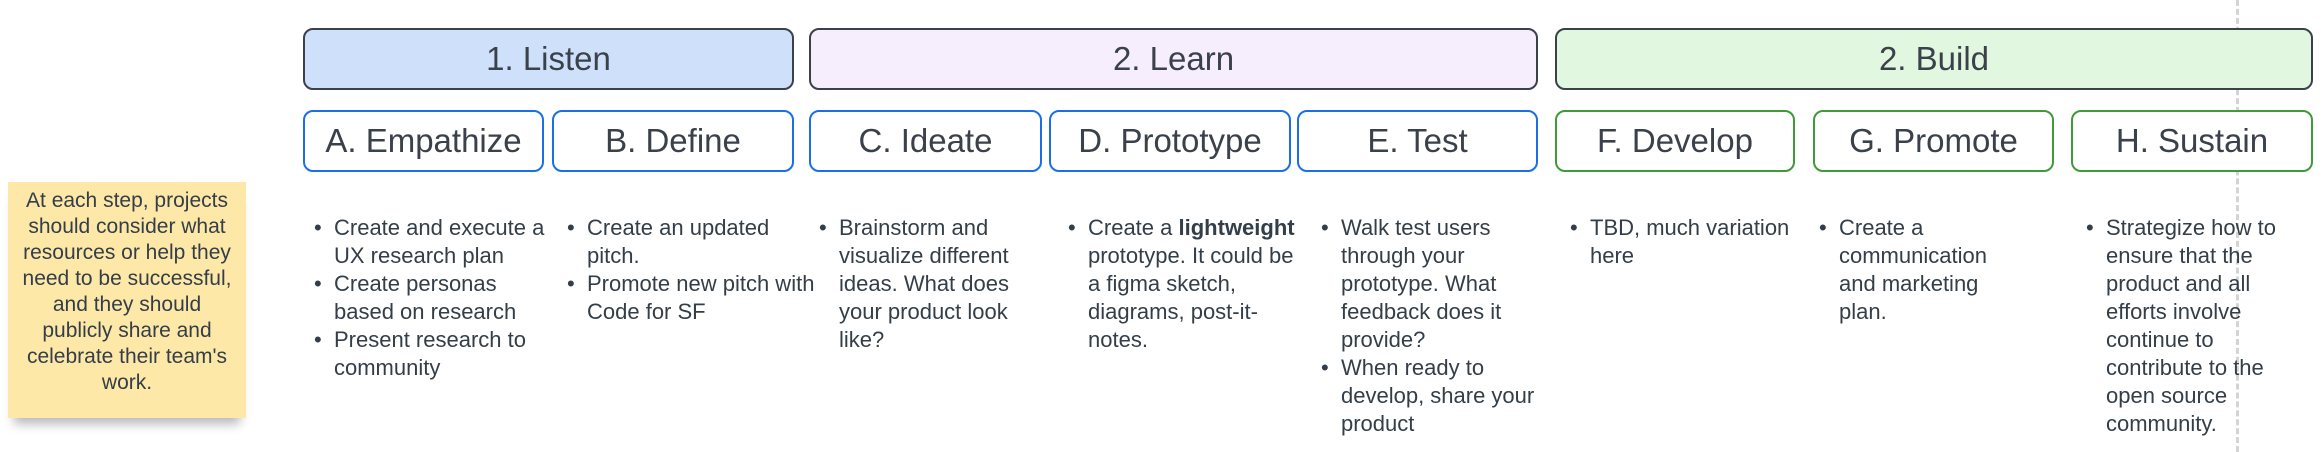  I want to click on phase-learn: 2. Learn, so click(1173, 59).